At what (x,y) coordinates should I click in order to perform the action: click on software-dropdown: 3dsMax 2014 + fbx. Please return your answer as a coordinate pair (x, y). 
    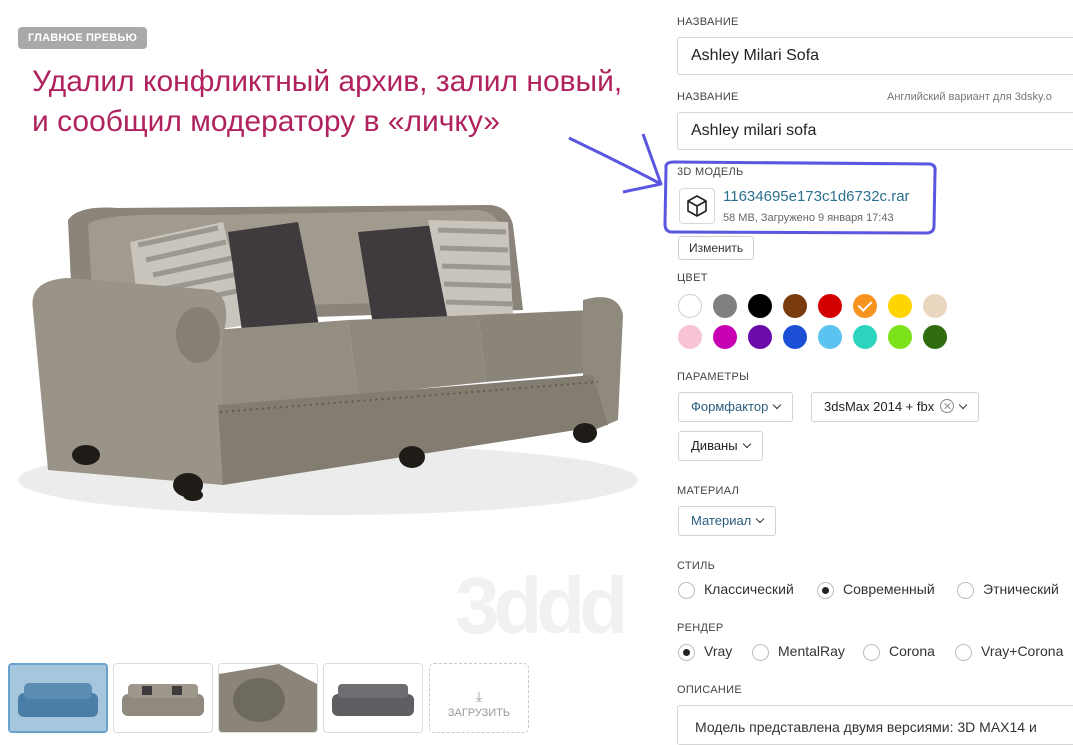
    Looking at the image, I should click on (895, 407).